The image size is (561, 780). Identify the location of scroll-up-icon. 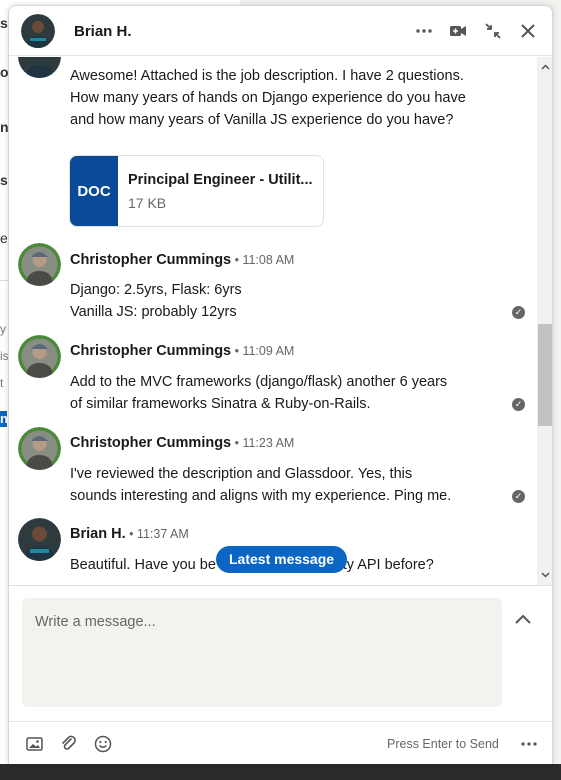
(545, 67).